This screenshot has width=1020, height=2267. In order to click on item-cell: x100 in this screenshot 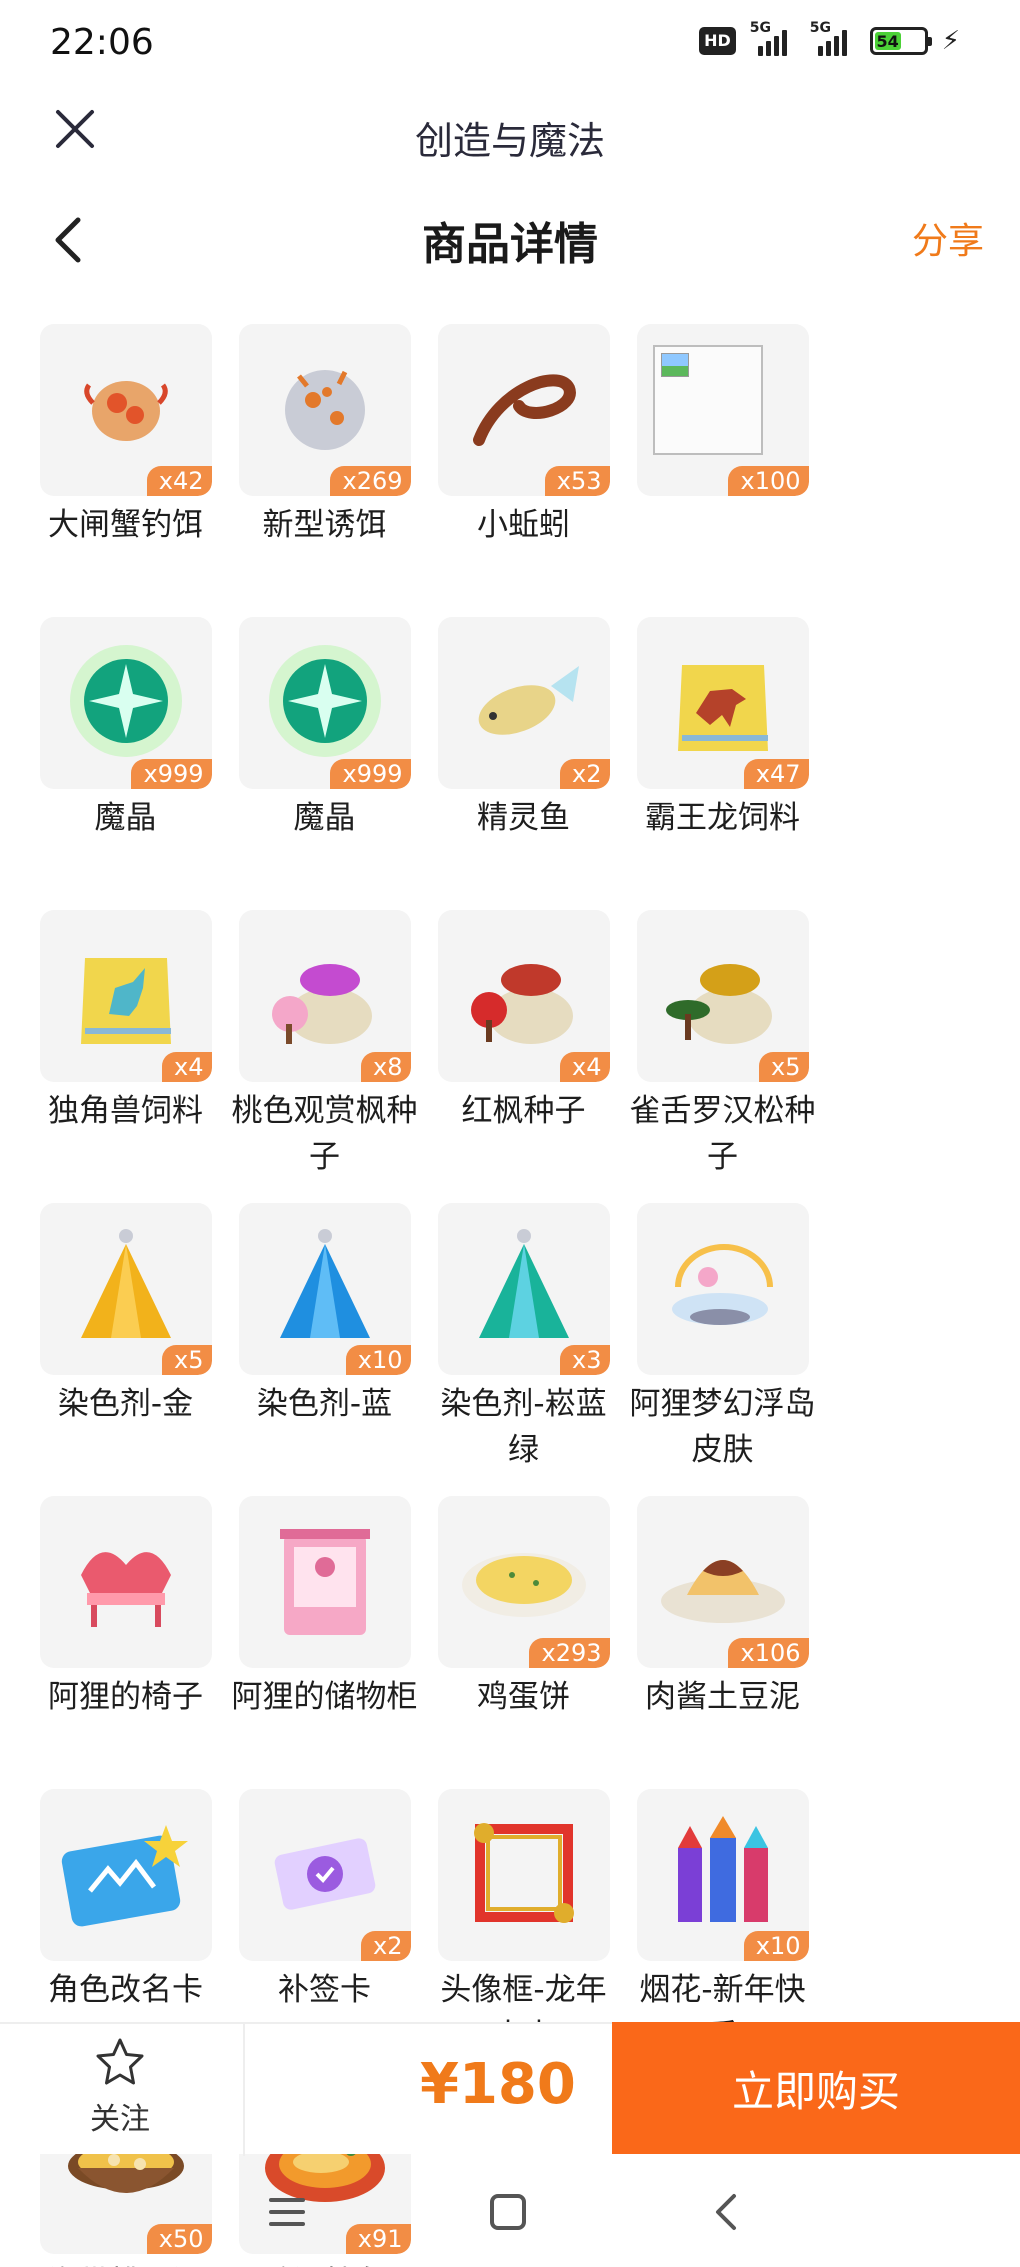, I will do `click(722, 470)`.